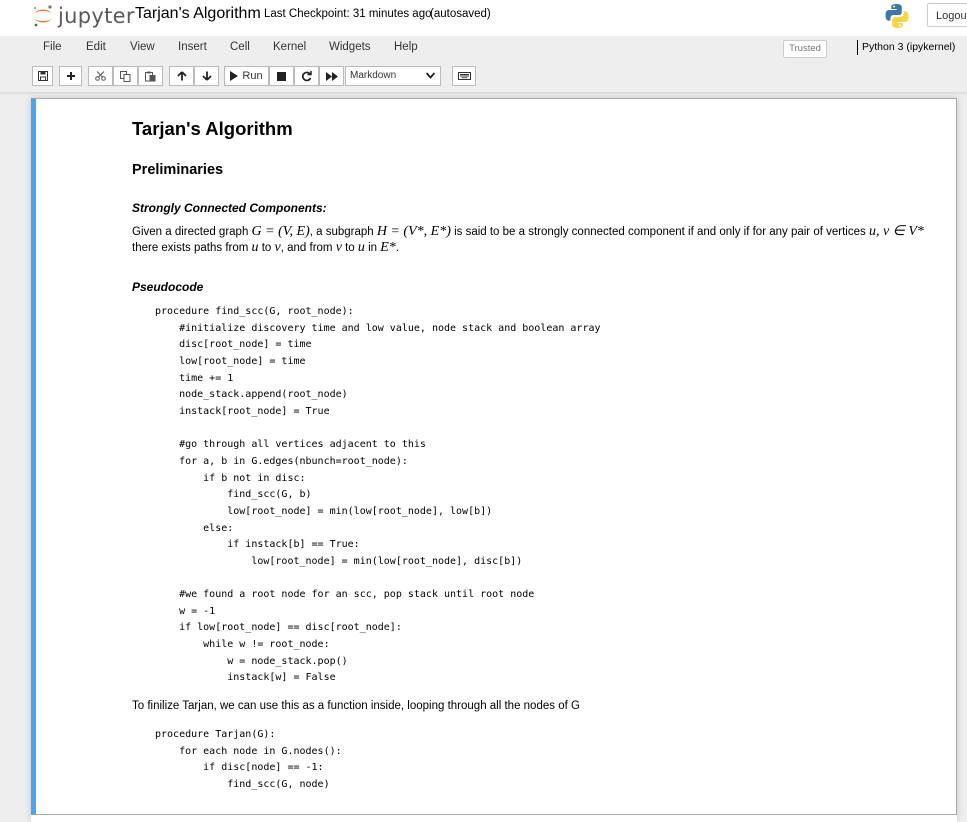  I want to click on menu-widgets: Widgets, so click(350, 47).